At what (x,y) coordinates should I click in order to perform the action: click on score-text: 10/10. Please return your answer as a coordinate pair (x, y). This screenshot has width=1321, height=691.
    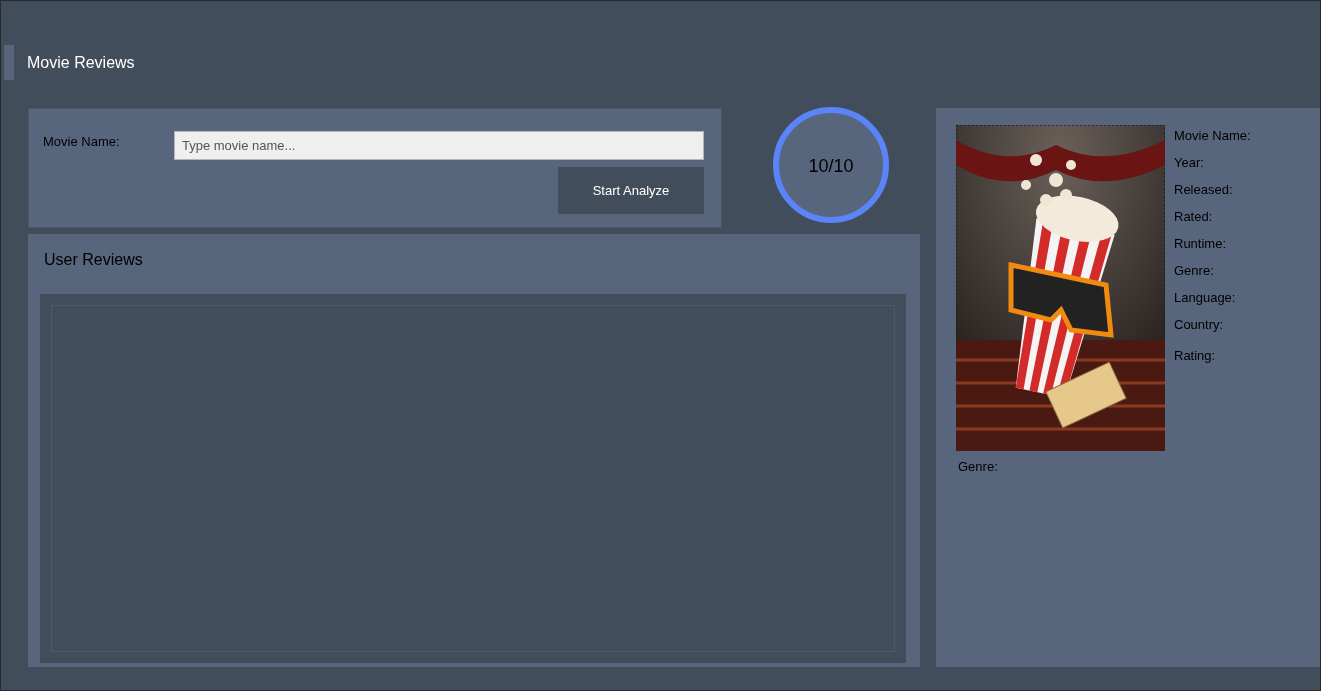
    Looking at the image, I should click on (831, 166).